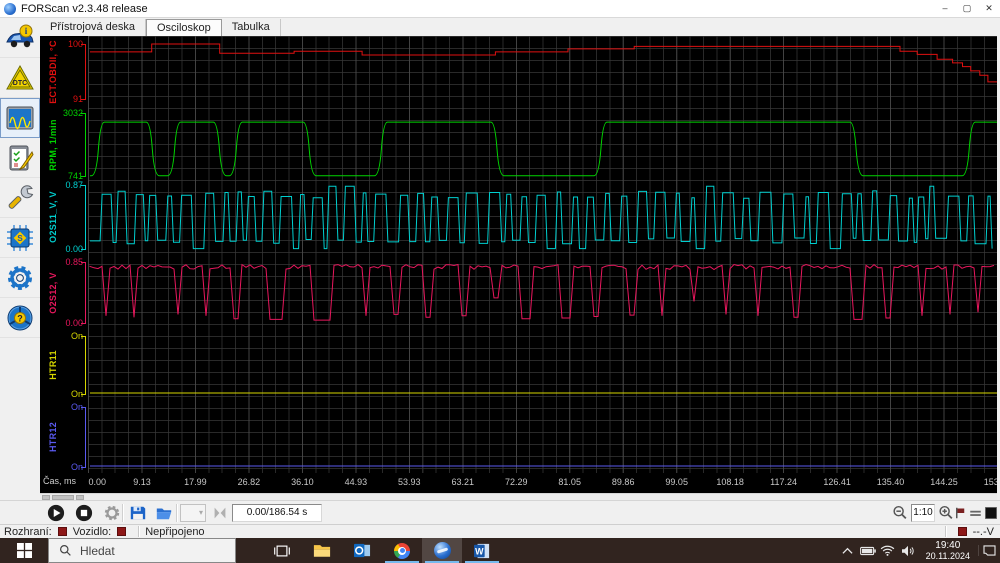 The width and height of the screenshot is (1000, 563). I want to click on htr11-max-label: On, so click(77, 336).